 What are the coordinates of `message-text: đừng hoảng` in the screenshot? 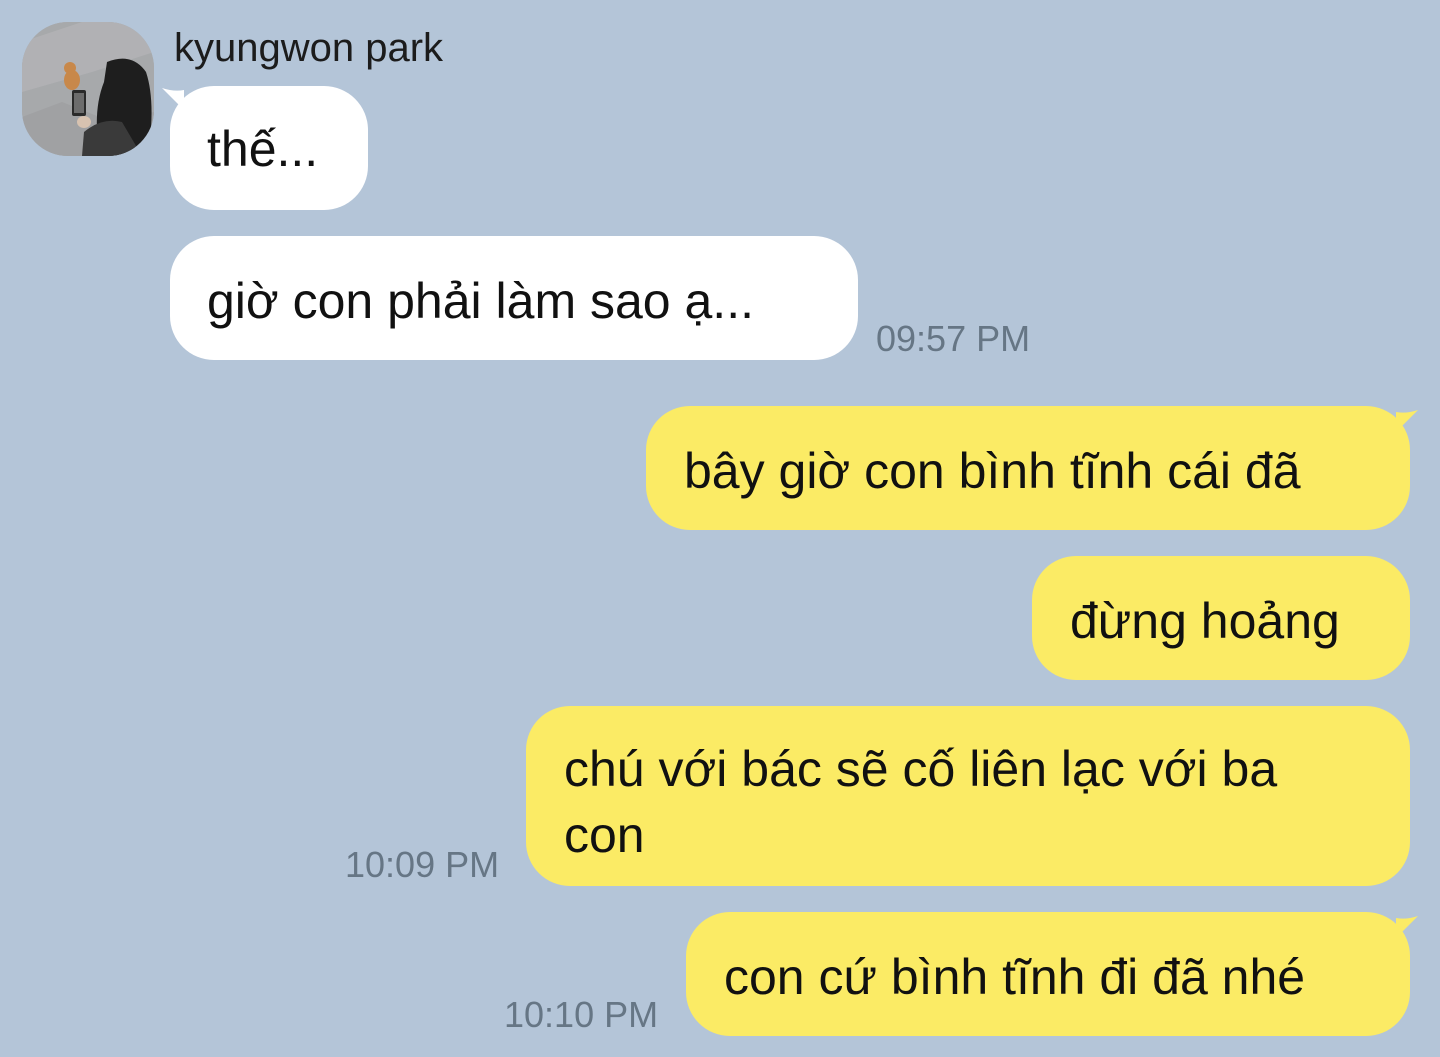 It's located at (1205, 621).